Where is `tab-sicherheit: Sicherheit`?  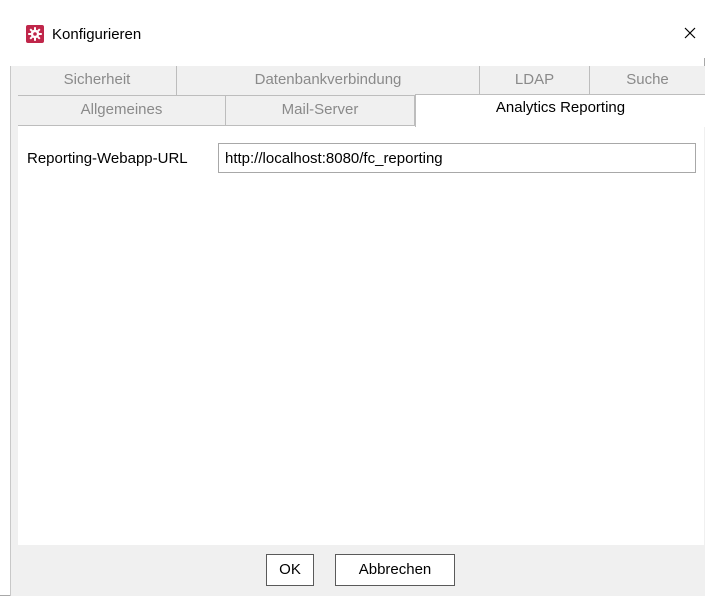 tab-sicherheit: Sicherheit is located at coordinates (97, 81).